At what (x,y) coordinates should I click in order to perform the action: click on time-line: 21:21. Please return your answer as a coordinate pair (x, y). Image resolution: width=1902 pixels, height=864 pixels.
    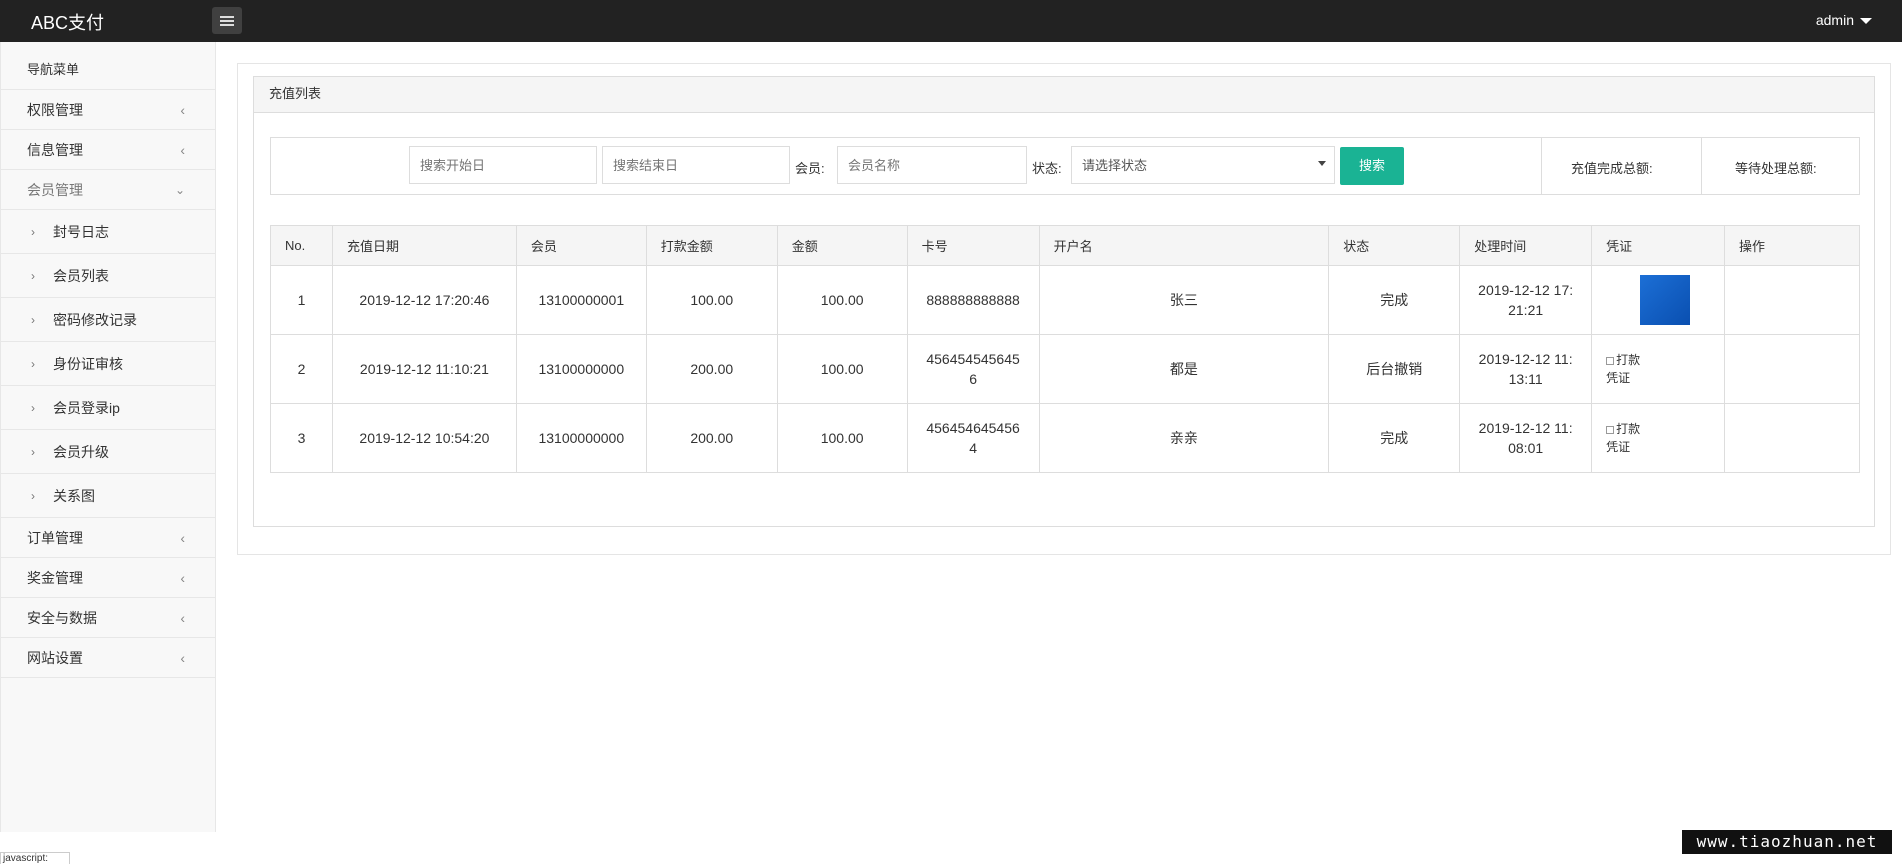
    Looking at the image, I should click on (1526, 310).